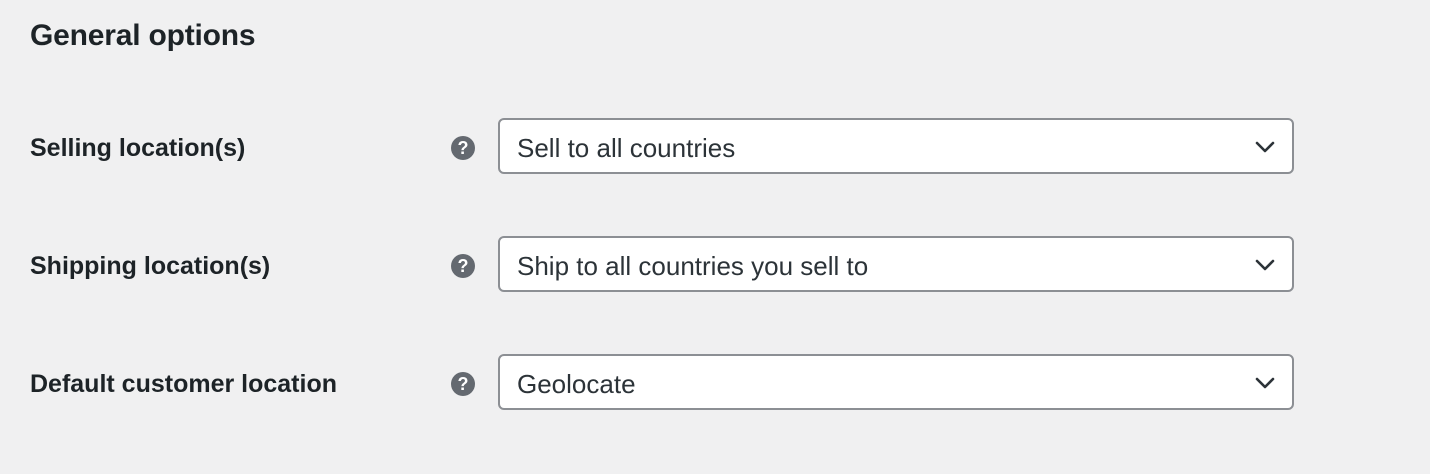 This screenshot has width=1430, height=474. Describe the element at coordinates (576, 384) in the screenshot. I see `default-customer-location-value: Geolocate` at that location.